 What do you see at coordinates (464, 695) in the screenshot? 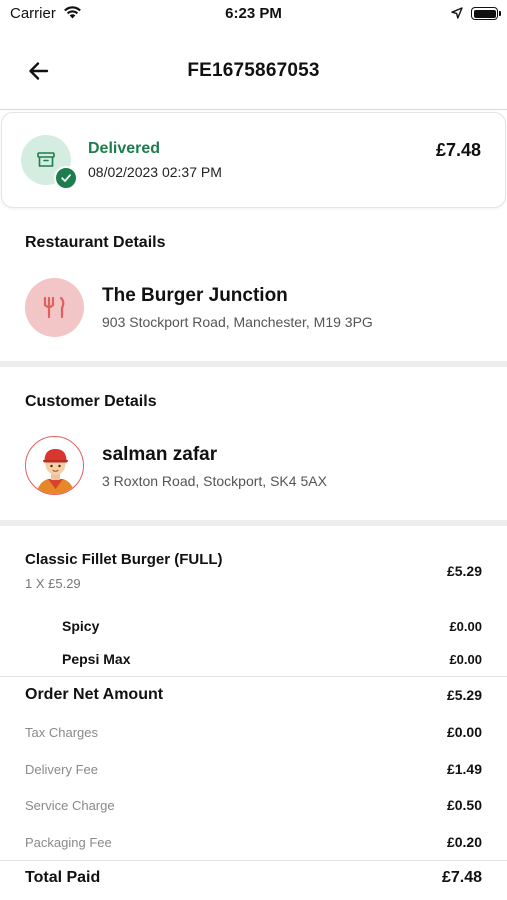
I see `net-amount-value: £5.29` at bounding box center [464, 695].